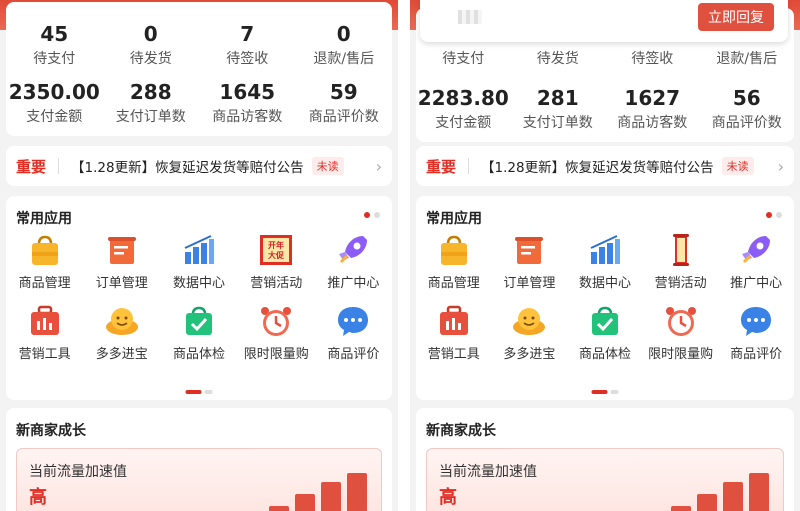 Image resolution: width=800 pixels, height=511 pixels. What do you see at coordinates (680, 250) in the screenshot?
I see `promo-scroll-icon` at bounding box center [680, 250].